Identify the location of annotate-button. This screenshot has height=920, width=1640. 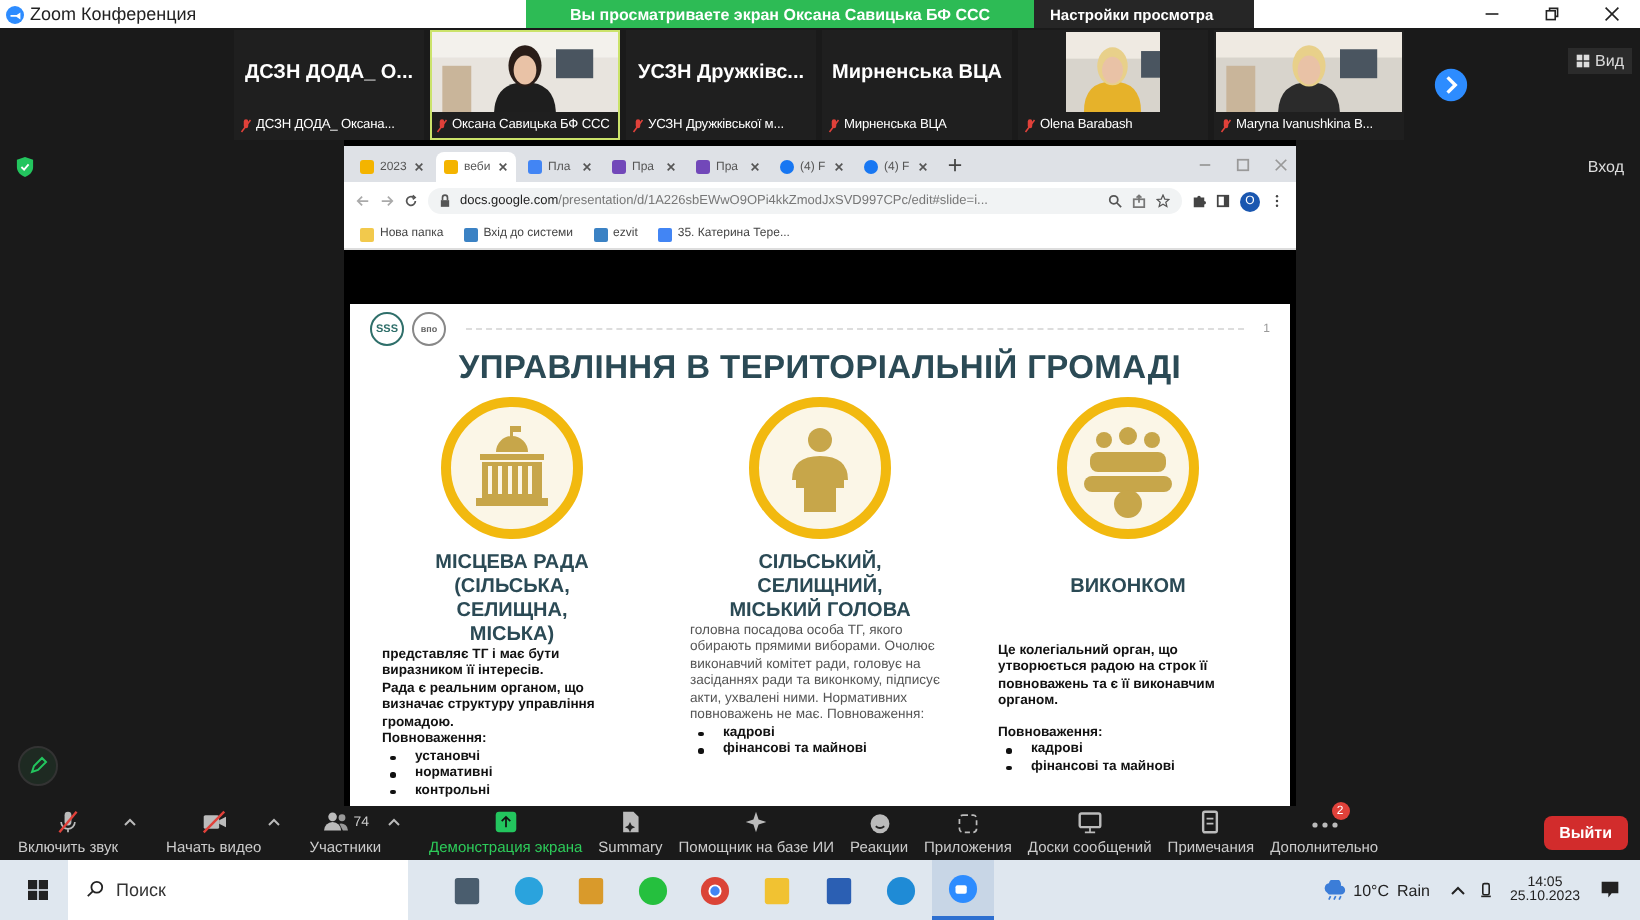
(38, 766).